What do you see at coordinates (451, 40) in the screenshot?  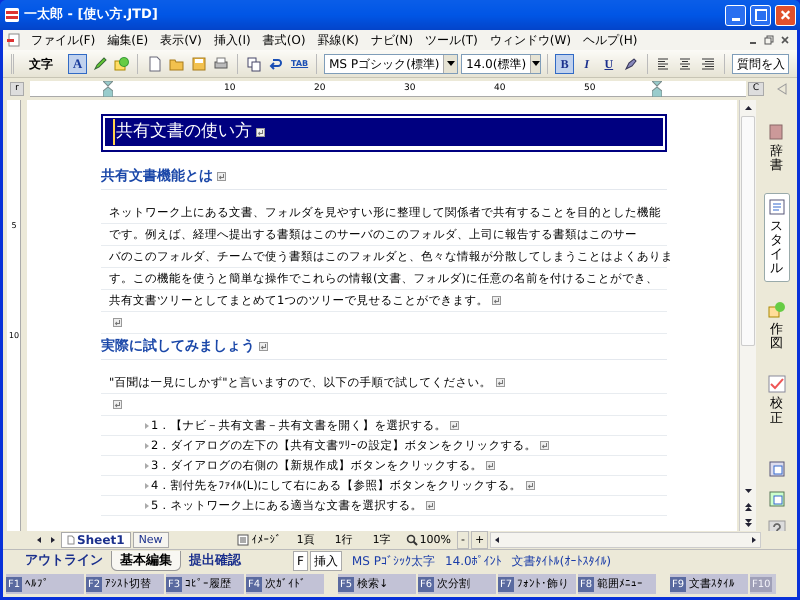 I see `menu-item: ツール(T)` at bounding box center [451, 40].